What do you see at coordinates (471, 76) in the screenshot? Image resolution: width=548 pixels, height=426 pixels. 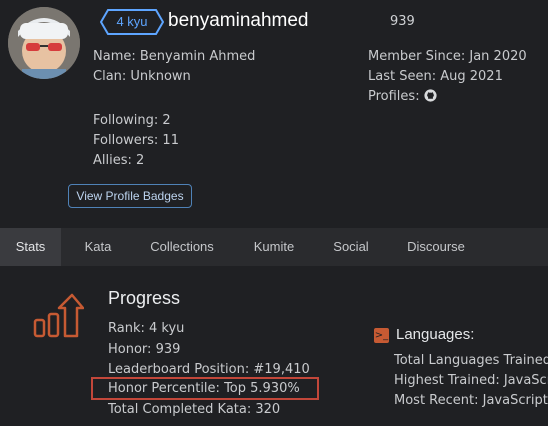 I see `last-seen-value: Aug 2021` at bounding box center [471, 76].